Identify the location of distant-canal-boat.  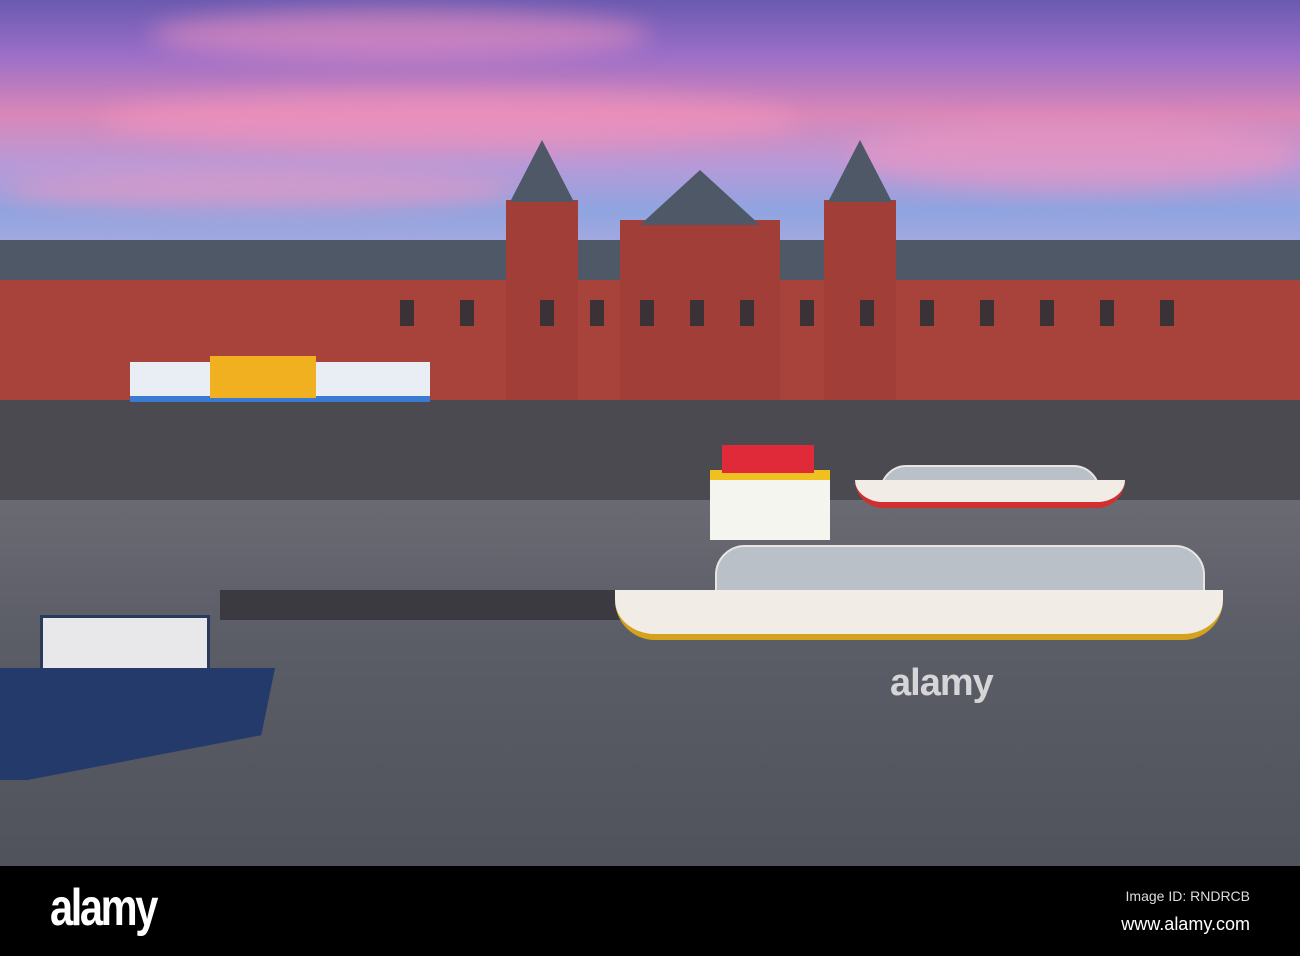
(990, 494).